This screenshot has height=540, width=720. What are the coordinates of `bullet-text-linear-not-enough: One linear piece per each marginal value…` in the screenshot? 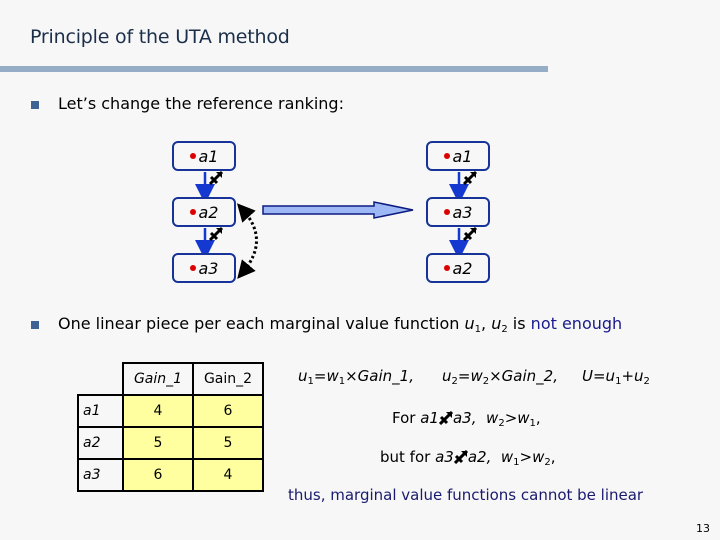 It's located at (340, 324).